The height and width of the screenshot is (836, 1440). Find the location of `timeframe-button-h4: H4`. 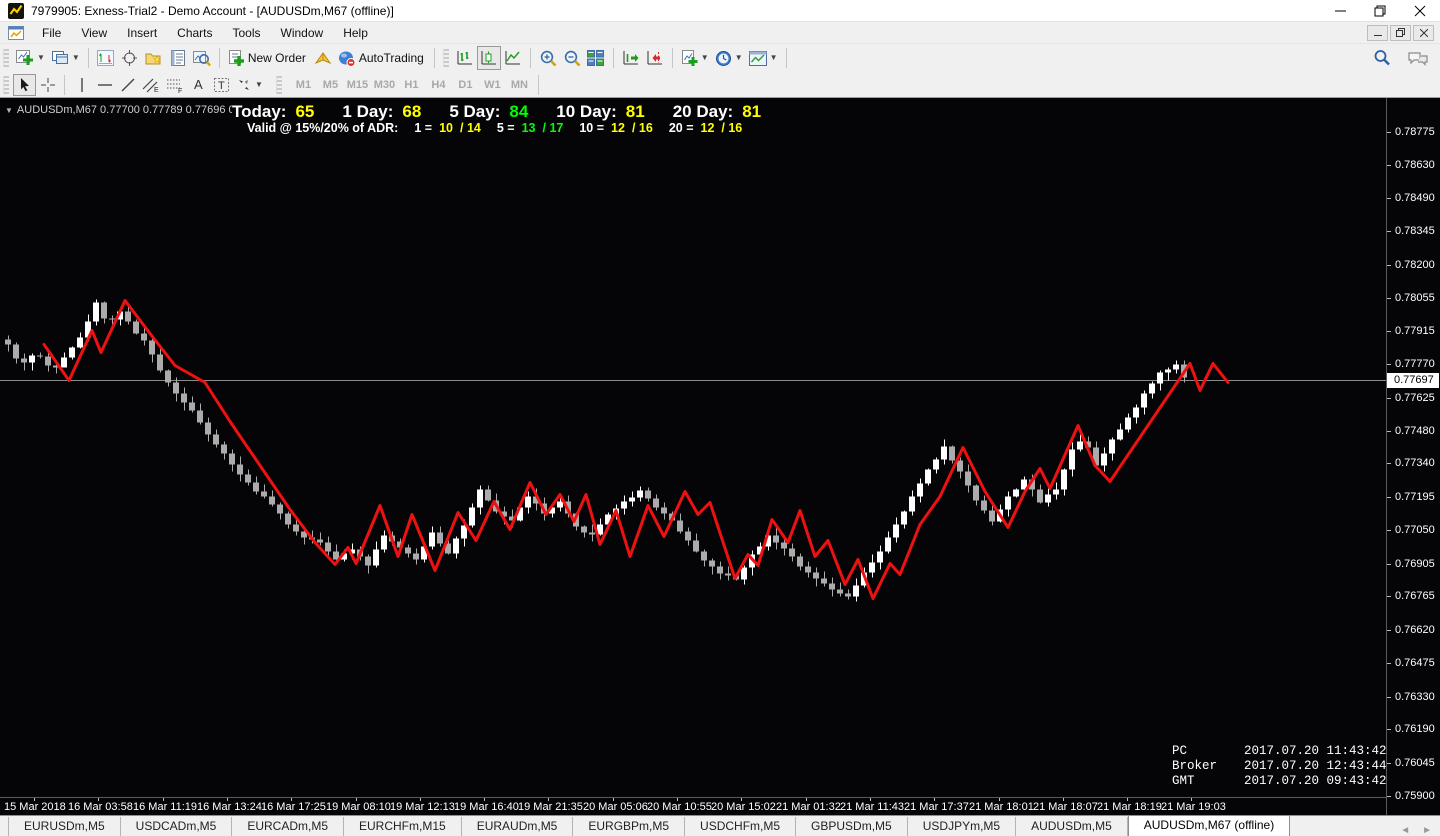

timeframe-button-h4: H4 is located at coordinates (438, 85).